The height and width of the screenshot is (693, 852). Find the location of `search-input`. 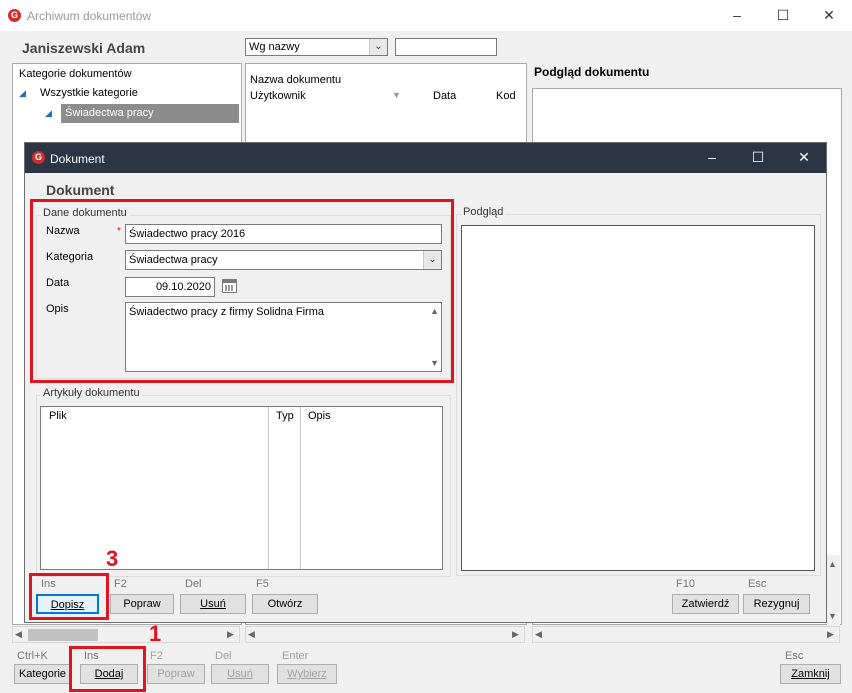

search-input is located at coordinates (446, 47).